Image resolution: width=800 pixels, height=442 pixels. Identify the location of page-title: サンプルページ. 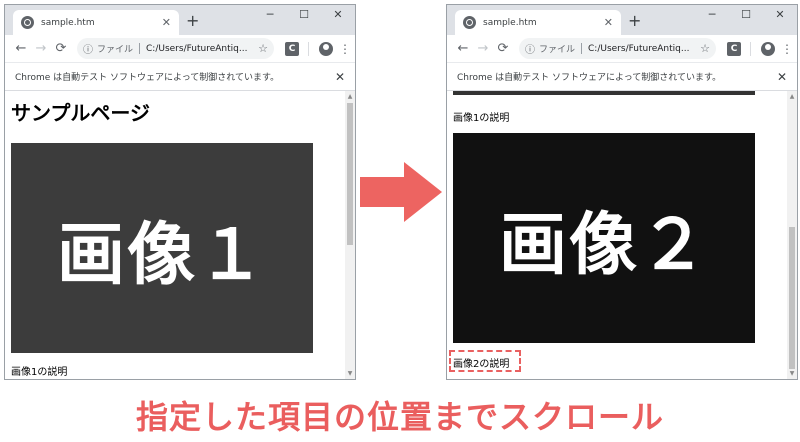
(80, 113).